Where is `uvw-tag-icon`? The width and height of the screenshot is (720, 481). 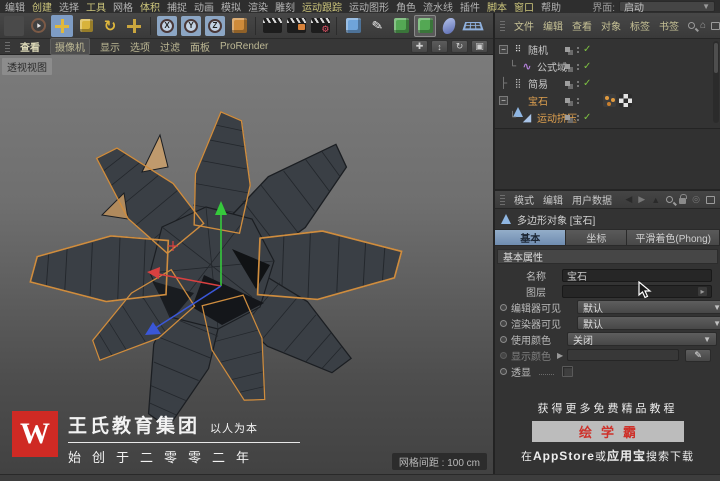
uvw-tag-icon is located at coordinates (625, 100).